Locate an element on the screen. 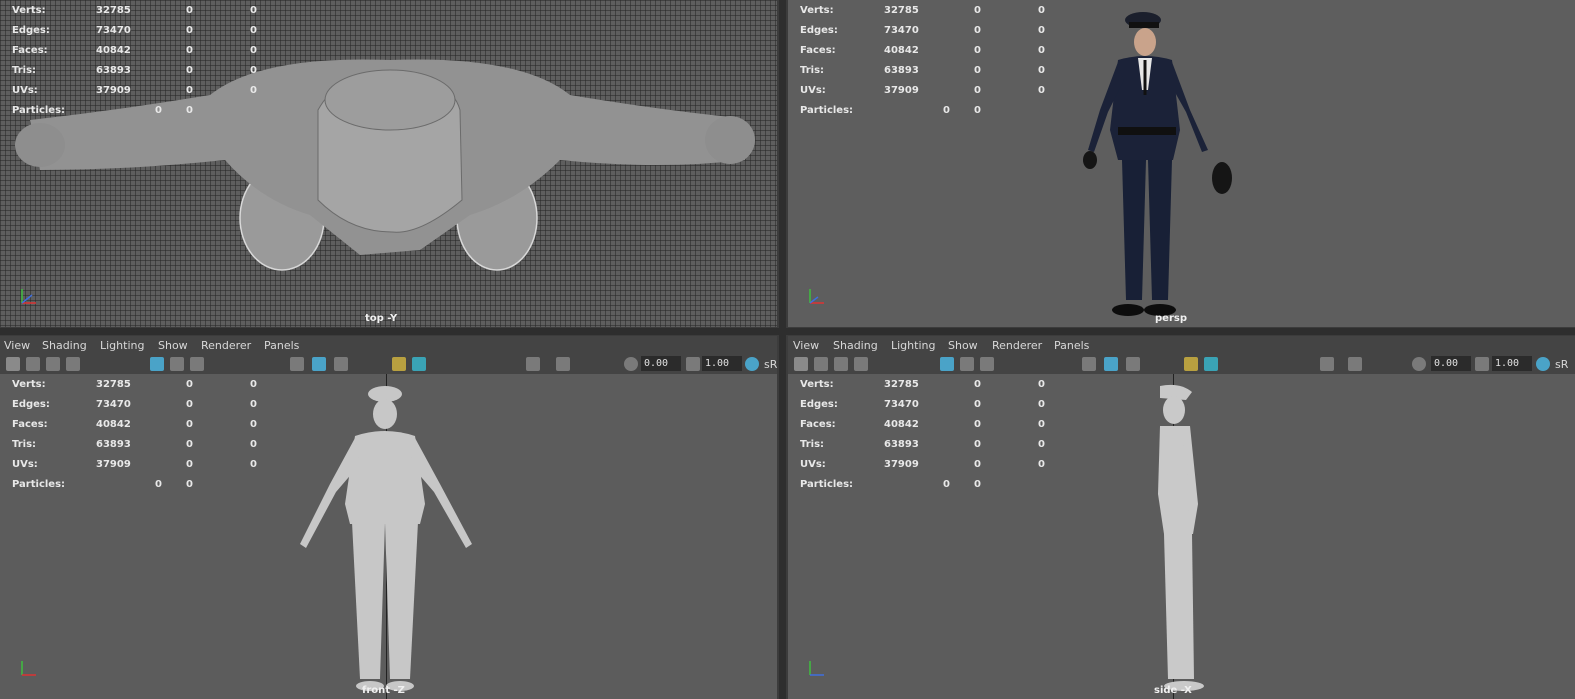 This screenshot has height=699, width=1575. horizontal-pane-divider is located at coordinates (787, 331).